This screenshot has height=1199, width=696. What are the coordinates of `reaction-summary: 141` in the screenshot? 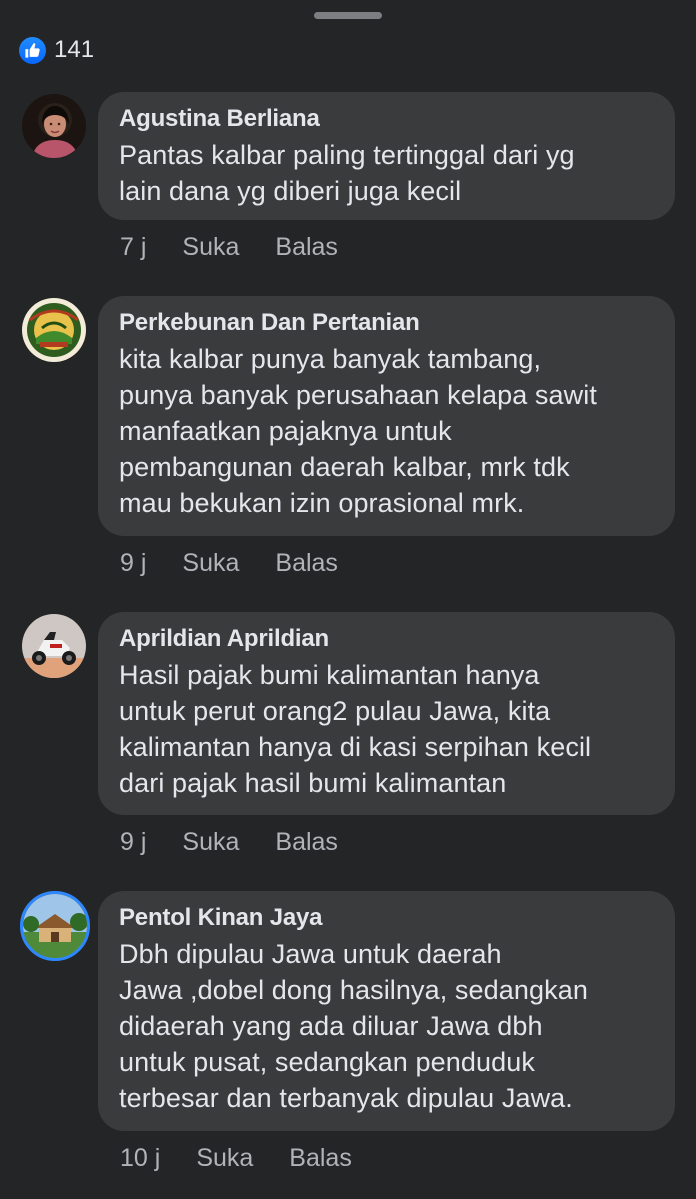 It's located at (56, 50).